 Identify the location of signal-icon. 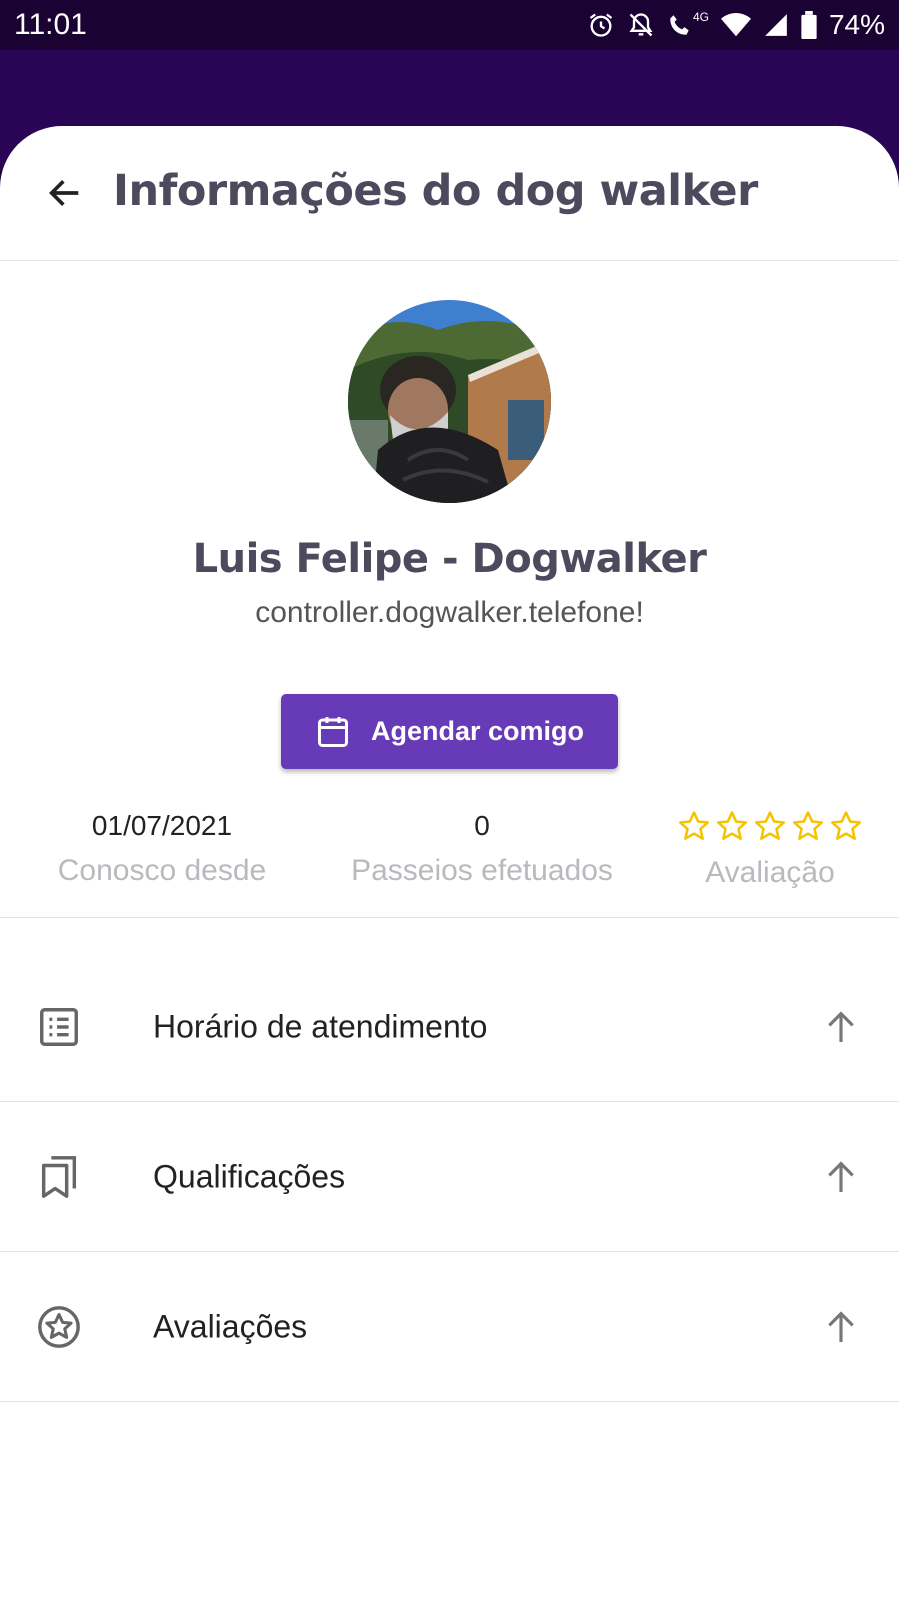
(776, 25).